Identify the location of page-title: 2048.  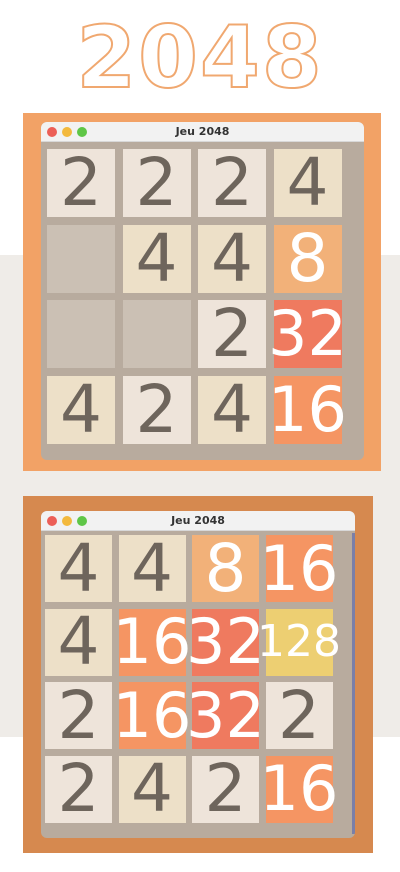
(199, 58).